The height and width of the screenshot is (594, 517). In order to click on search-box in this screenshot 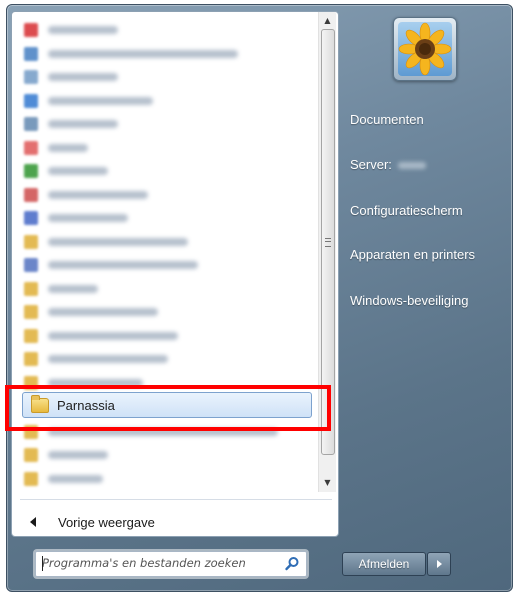, I will do `click(171, 564)`.